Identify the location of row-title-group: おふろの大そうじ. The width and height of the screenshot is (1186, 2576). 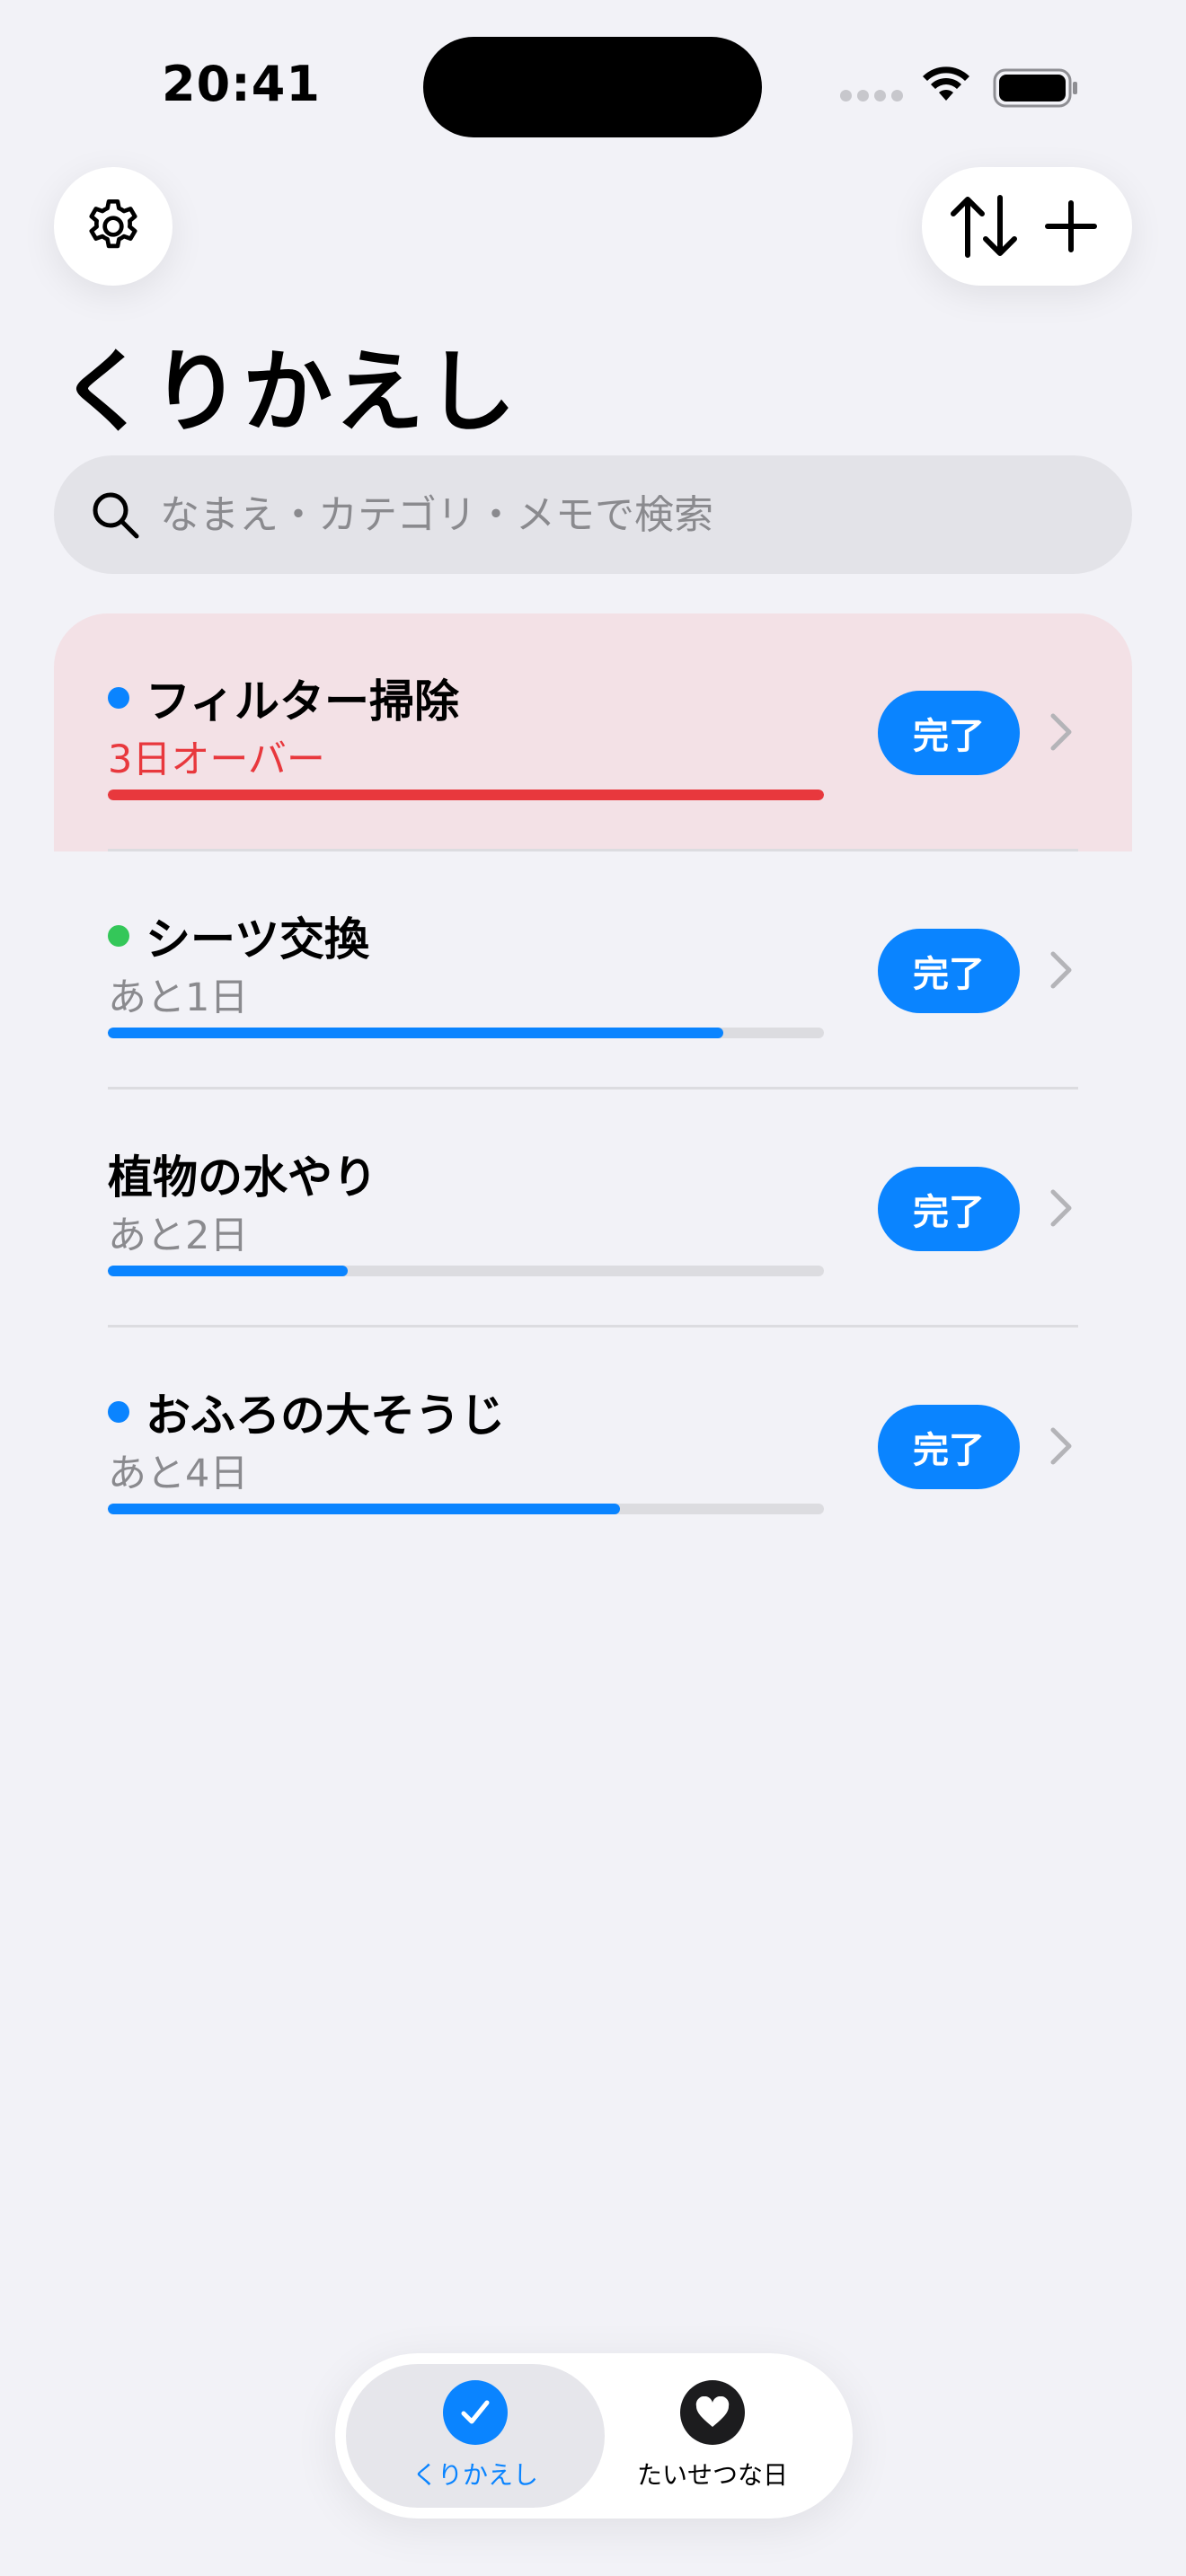
(306, 1412).